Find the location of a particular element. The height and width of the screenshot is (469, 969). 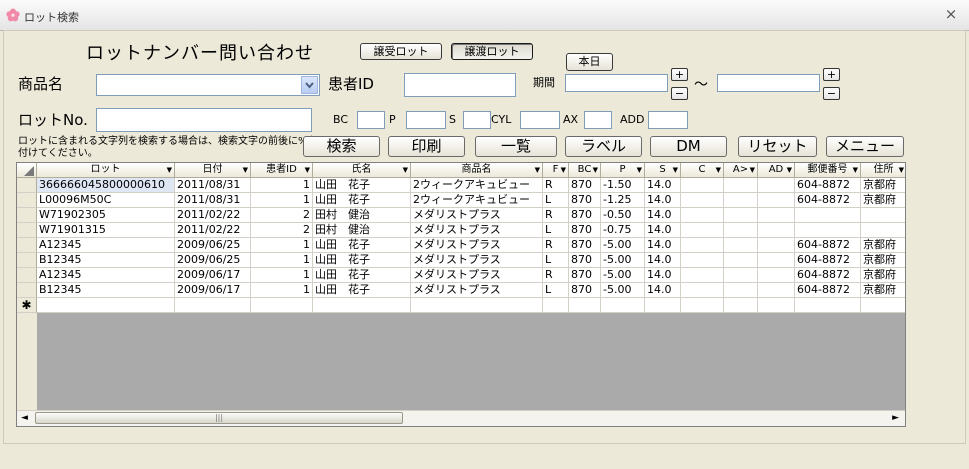

lot-number-input is located at coordinates (204, 120).